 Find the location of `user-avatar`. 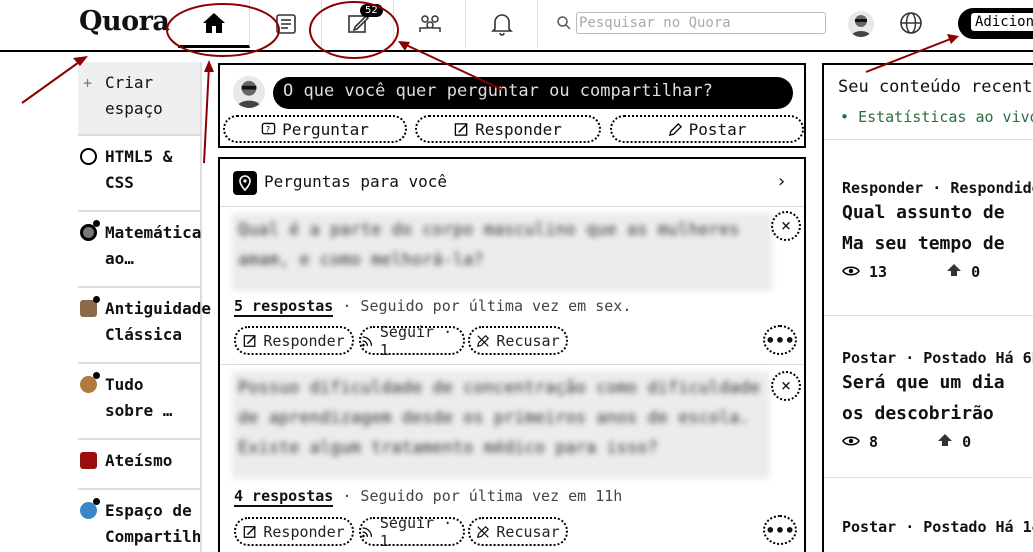

user-avatar is located at coordinates (249, 92).